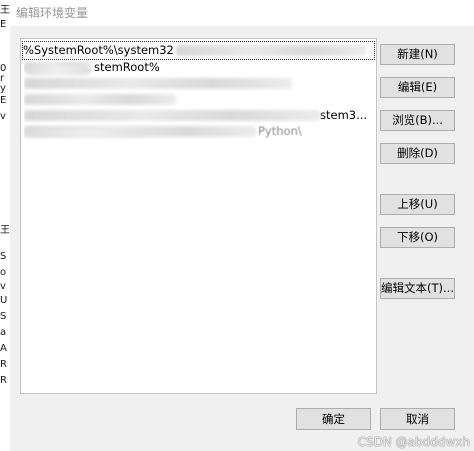  Describe the element at coordinates (417, 54) in the screenshot. I see `new-button: 新建(N)` at that location.